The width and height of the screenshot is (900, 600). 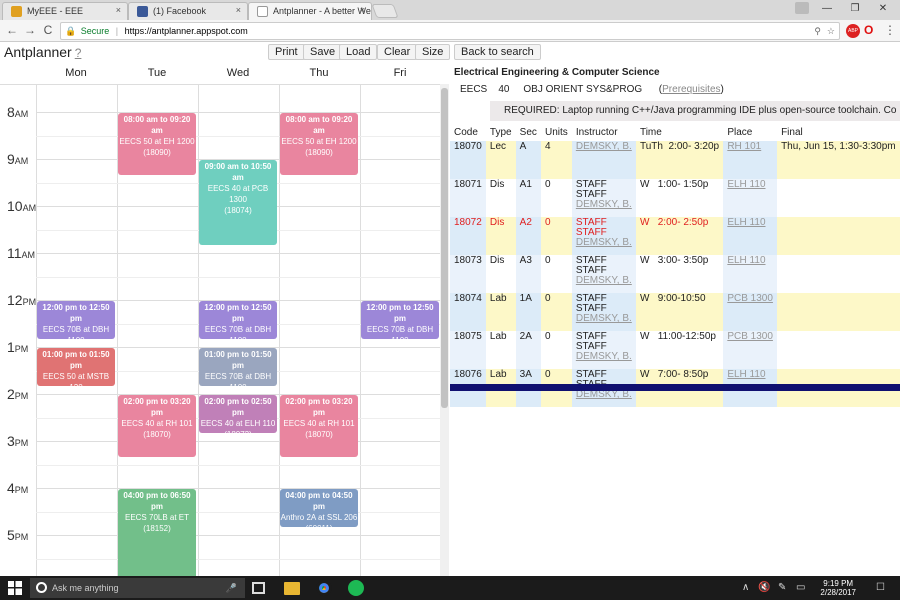 I want to click on app-title-text: Antplanner, so click(x=38, y=52).